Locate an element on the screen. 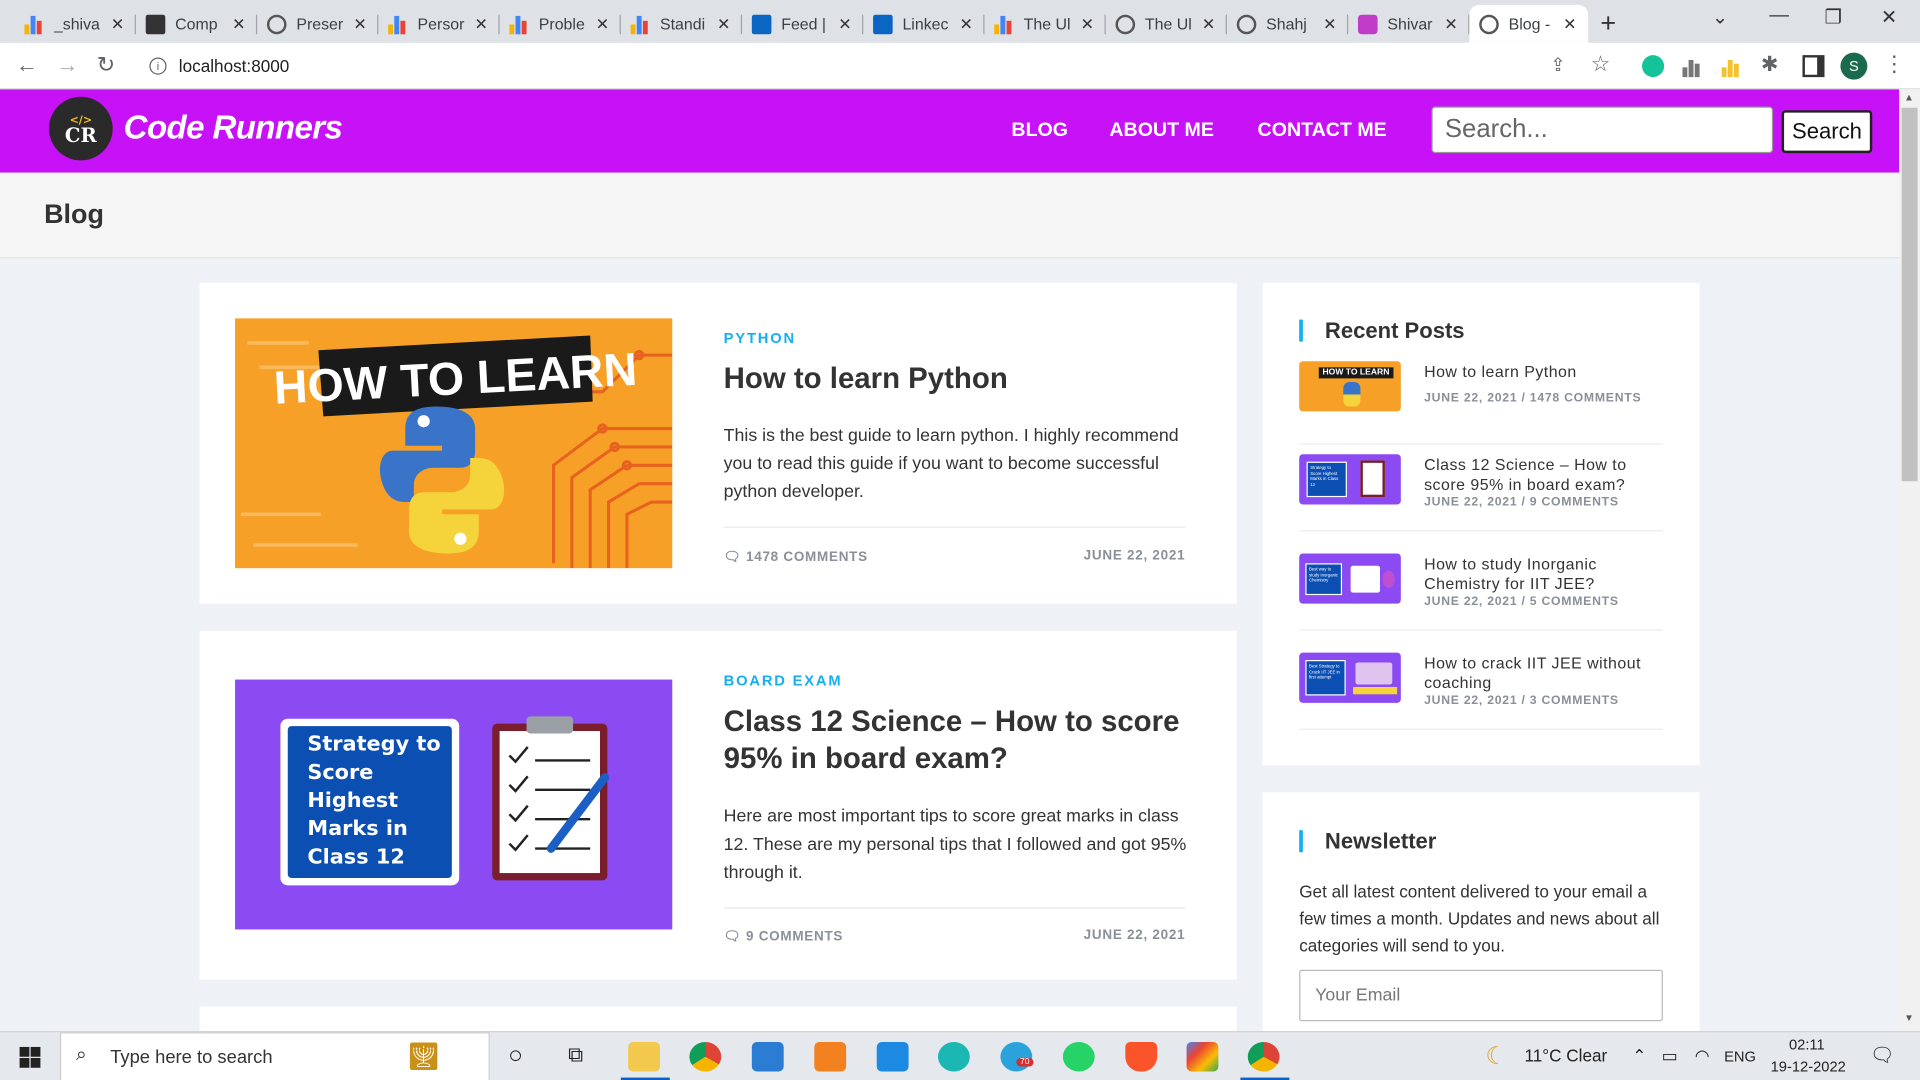 Image resolution: width=1920 pixels, height=1080 pixels. reload-icon: ↻ is located at coordinates (106, 66).